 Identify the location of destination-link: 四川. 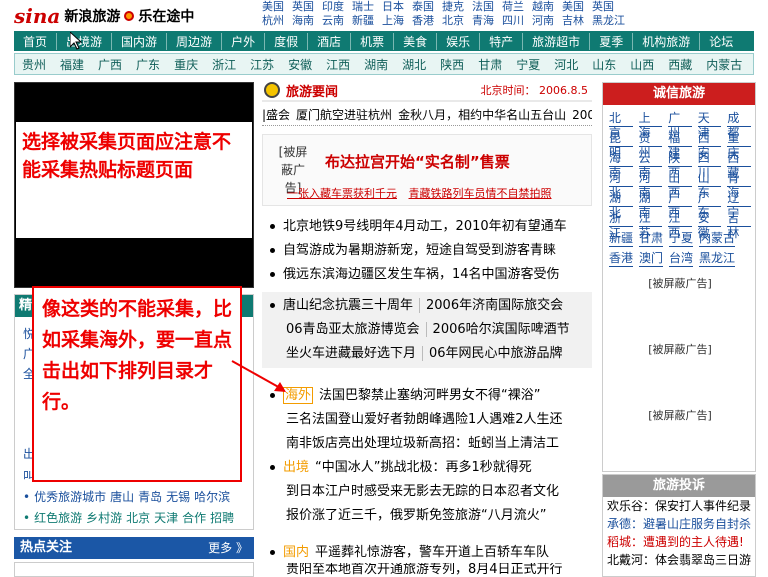
(513, 21).